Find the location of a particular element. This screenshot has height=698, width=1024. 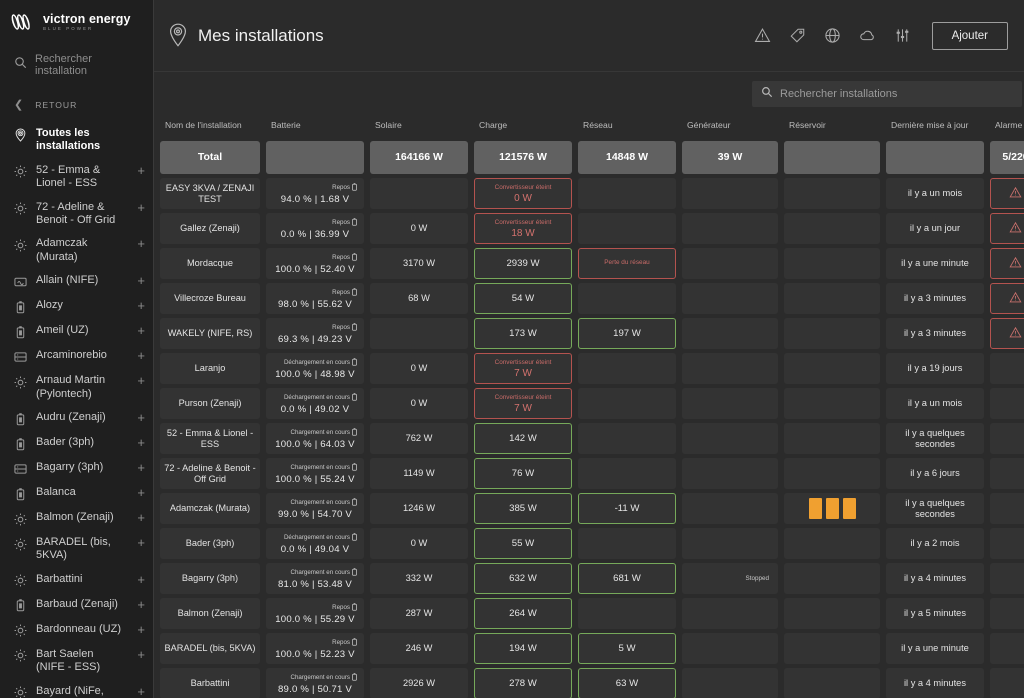

installation-name: Bagarry (3ph) is located at coordinates (210, 578).